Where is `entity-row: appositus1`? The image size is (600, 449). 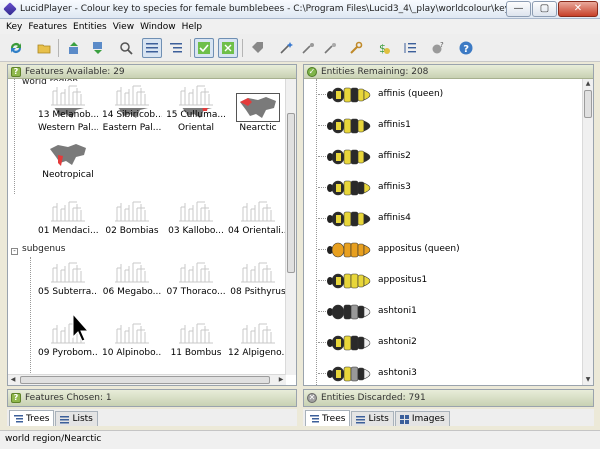 entity-row: appositus1 is located at coordinates (448, 281).